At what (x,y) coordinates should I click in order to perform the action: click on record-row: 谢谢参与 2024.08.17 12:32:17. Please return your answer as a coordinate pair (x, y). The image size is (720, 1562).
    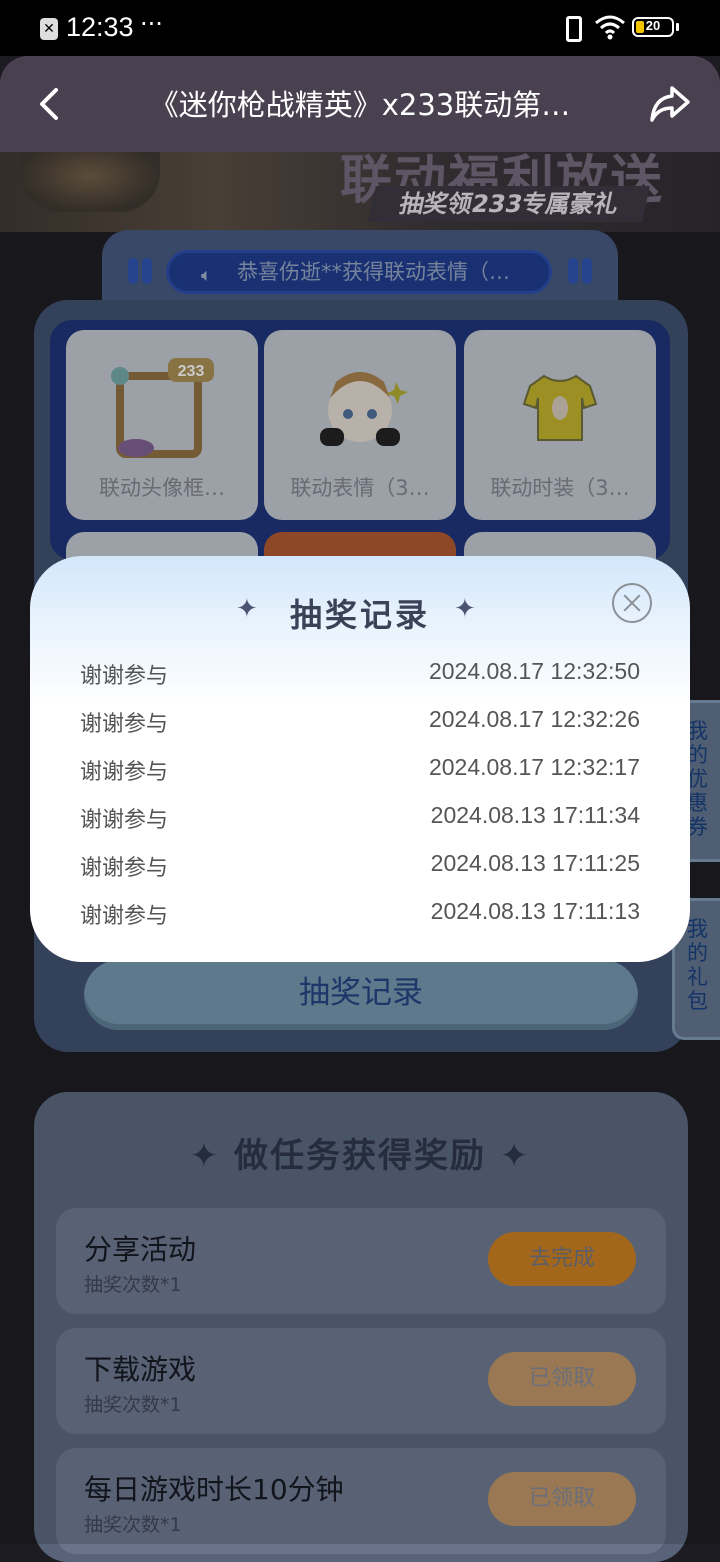
    Looking at the image, I should click on (360, 774).